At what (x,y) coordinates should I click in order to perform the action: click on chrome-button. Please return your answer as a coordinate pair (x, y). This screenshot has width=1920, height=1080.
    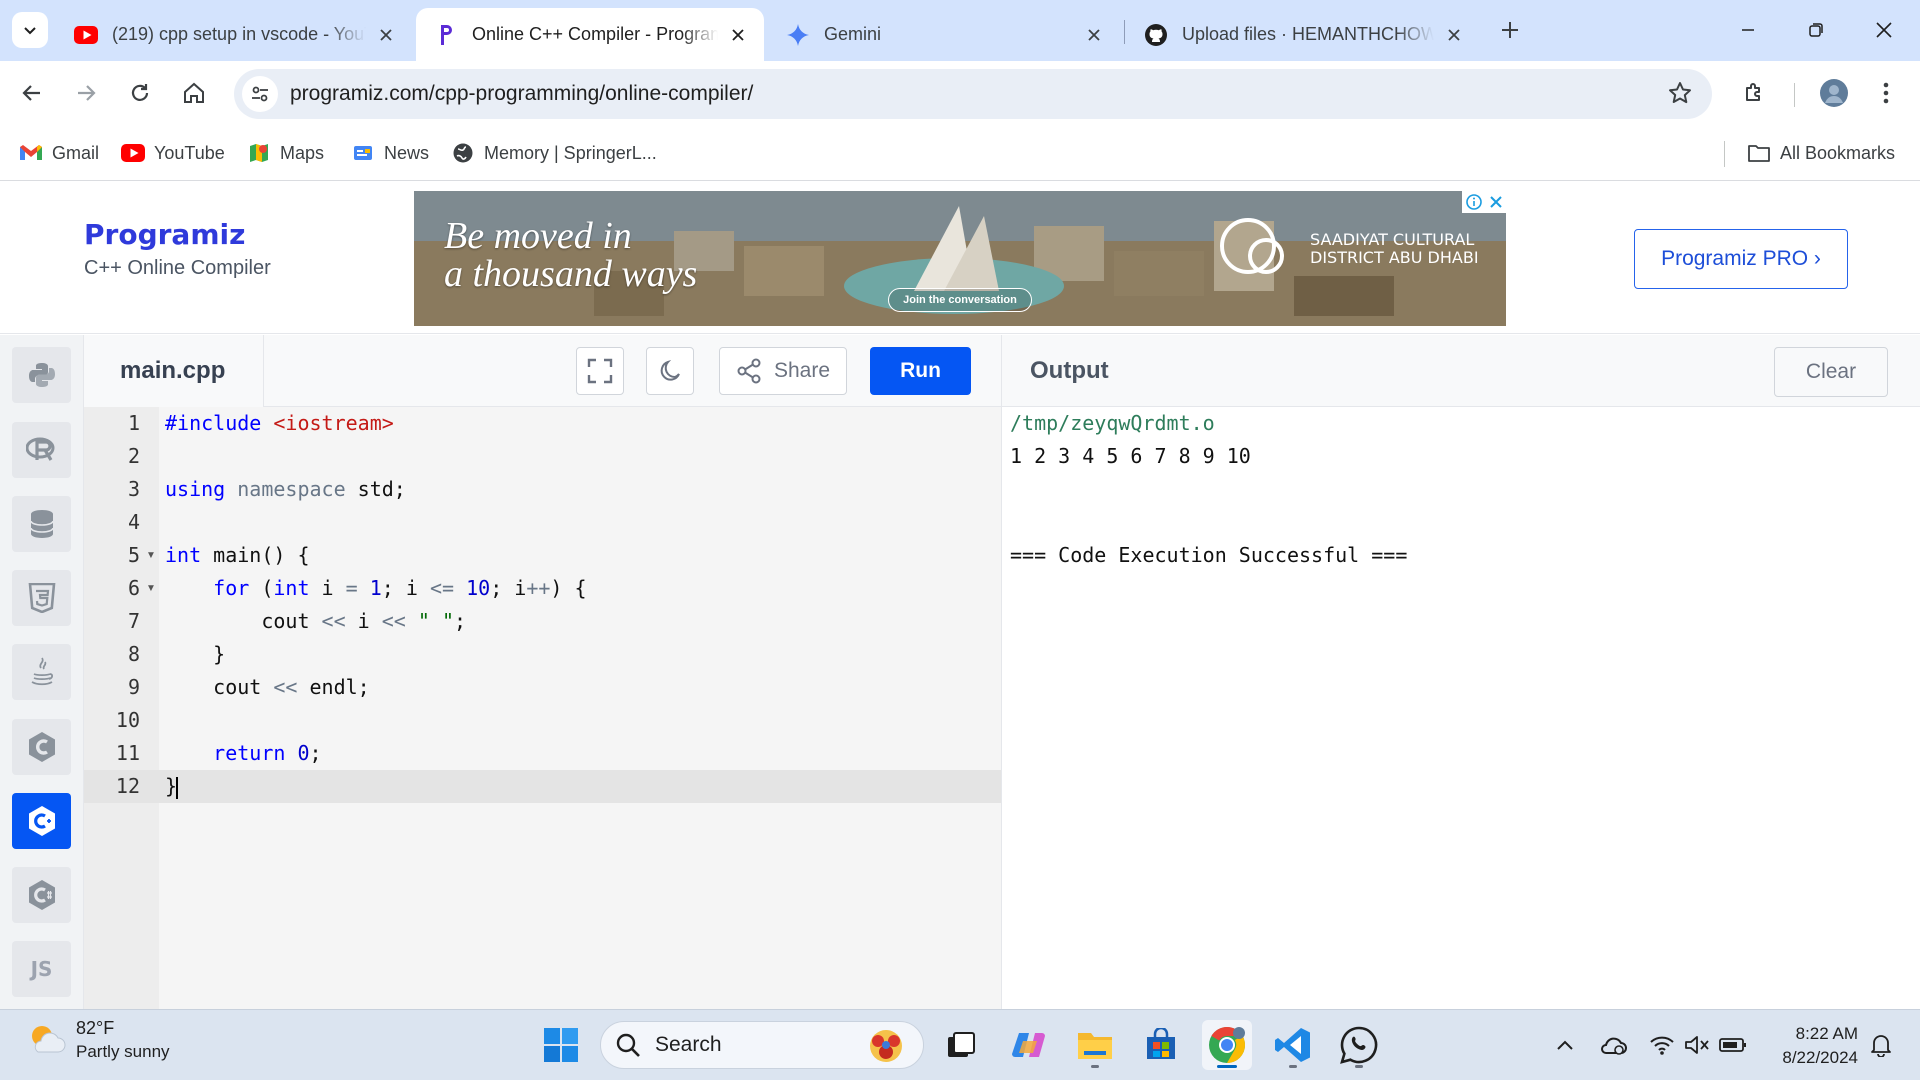
    Looking at the image, I should click on (1227, 1045).